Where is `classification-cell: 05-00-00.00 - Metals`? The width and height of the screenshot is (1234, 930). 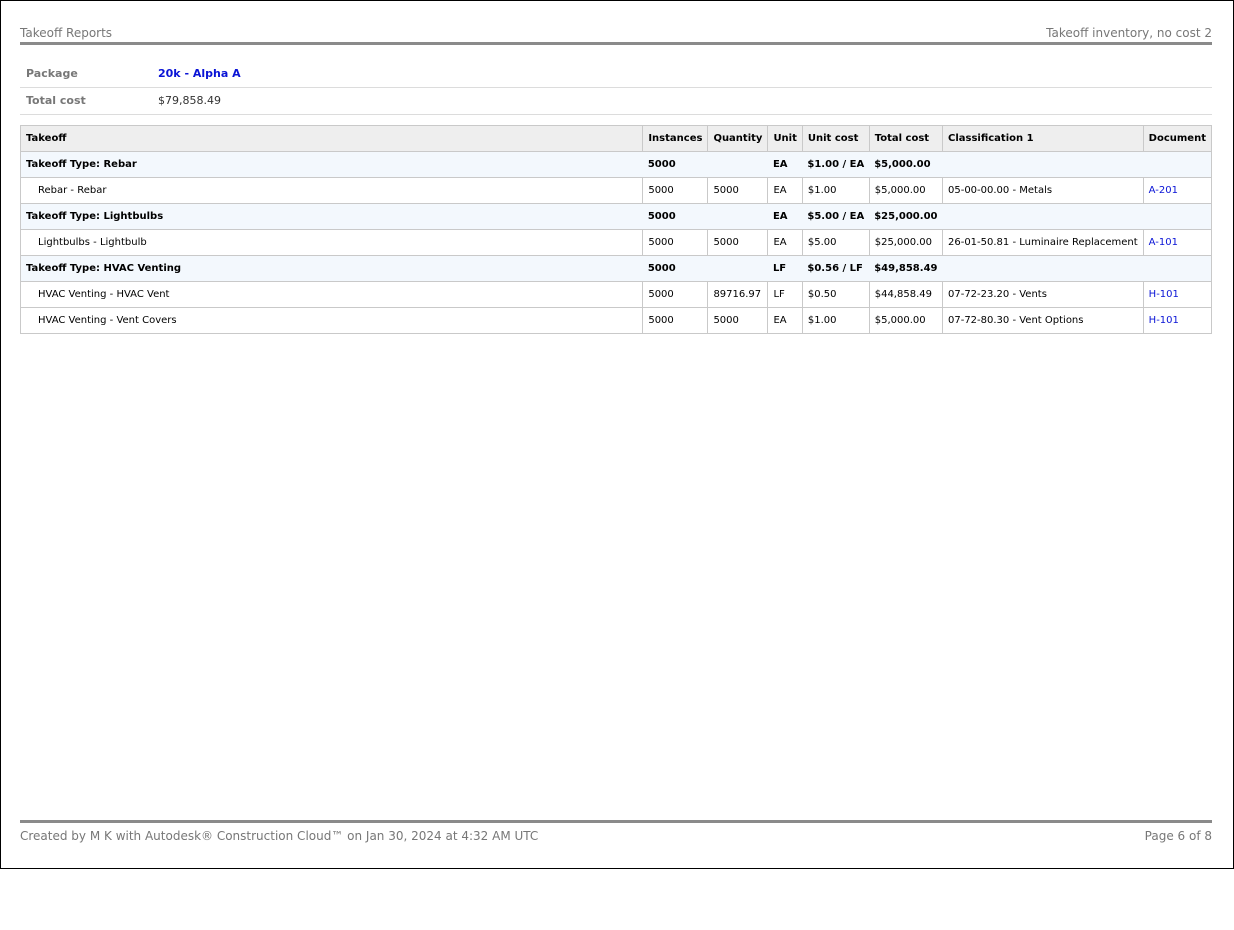 classification-cell: 05-00-00.00 - Metals is located at coordinates (1042, 190).